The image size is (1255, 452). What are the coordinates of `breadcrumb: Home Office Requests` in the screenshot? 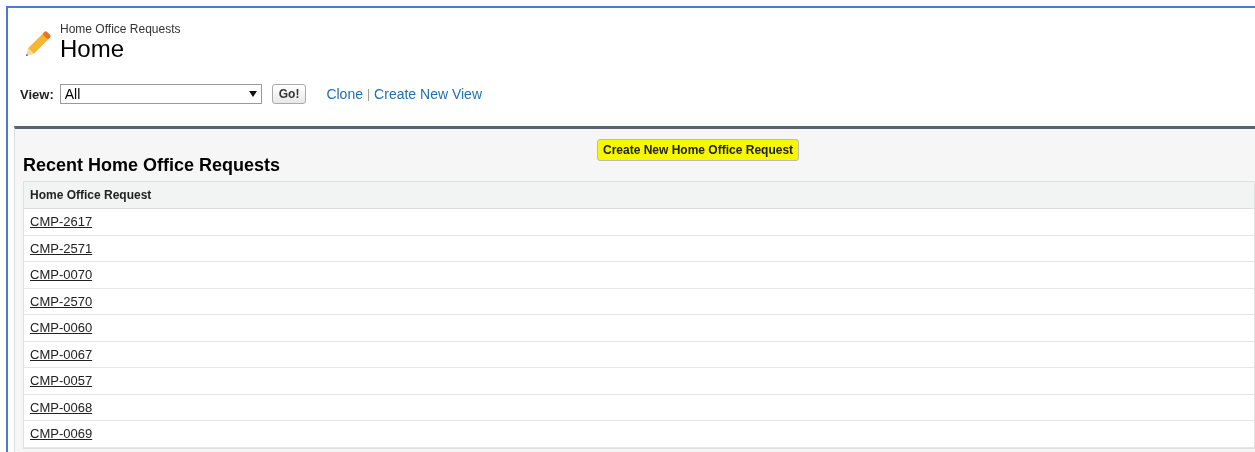 It's located at (120, 29).